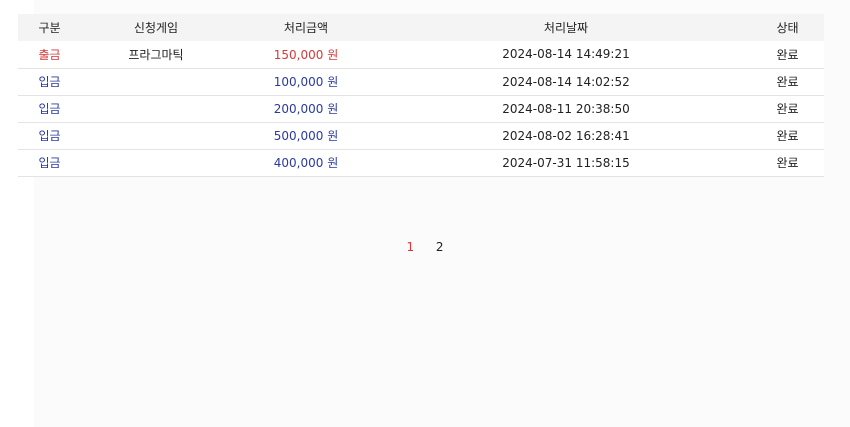 Image resolution: width=850 pixels, height=427 pixels. I want to click on cell-amount: 500,000 원, so click(306, 136).